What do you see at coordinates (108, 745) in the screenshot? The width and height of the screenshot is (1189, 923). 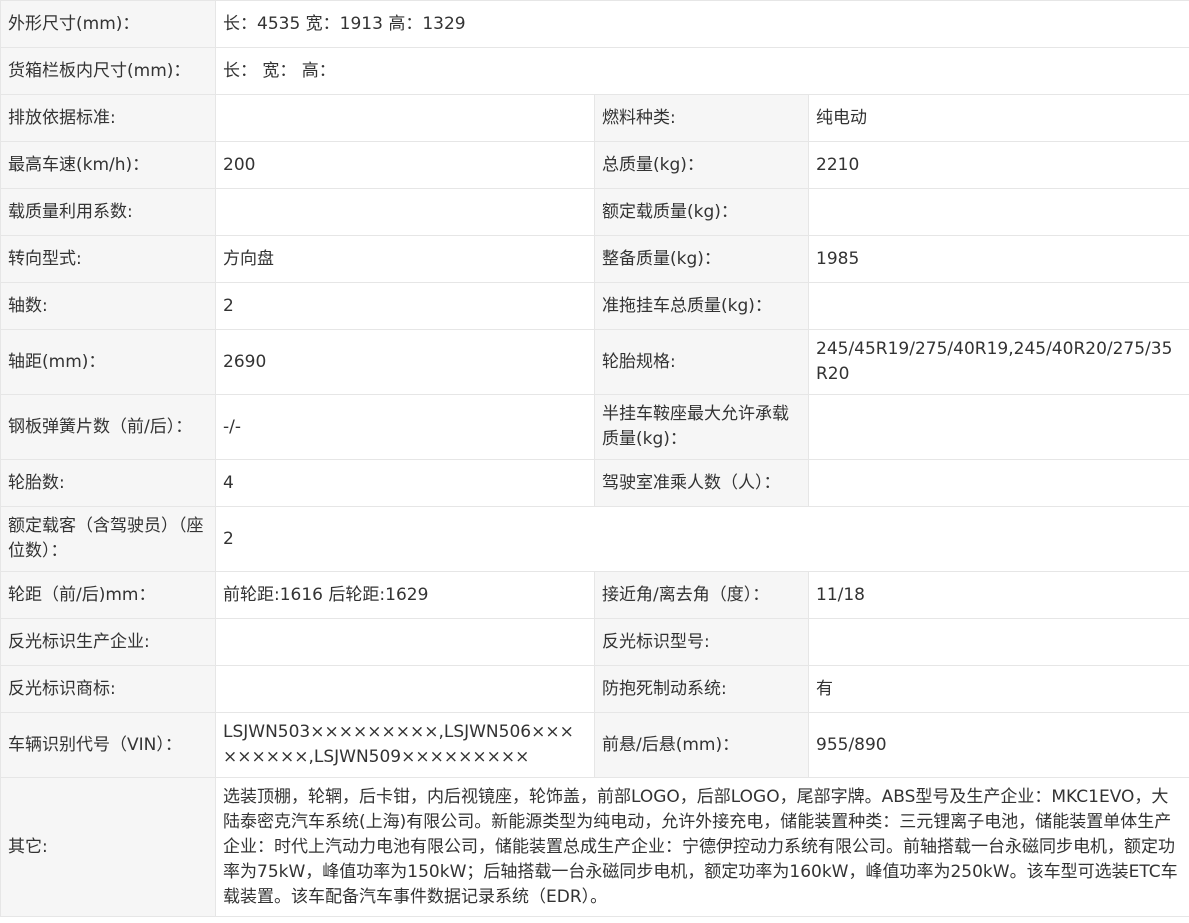 I see `row-label-left: 车辆识别代号（VIN）：` at bounding box center [108, 745].